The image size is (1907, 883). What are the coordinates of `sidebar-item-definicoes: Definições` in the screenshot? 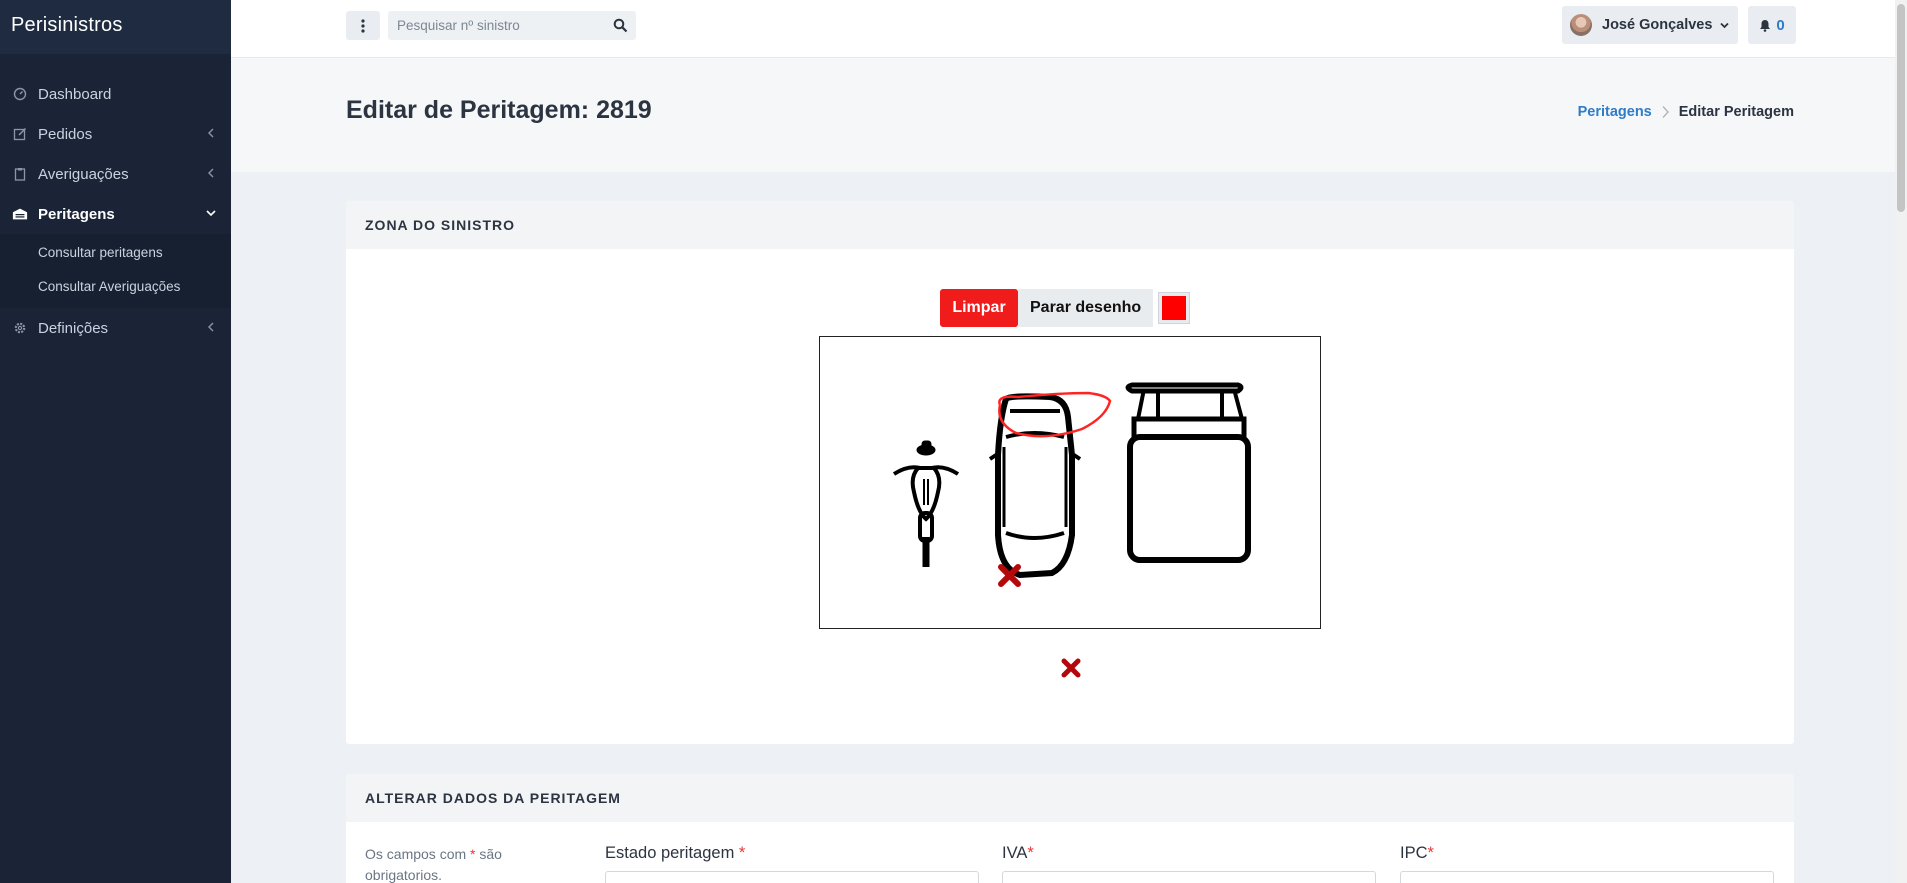 It's located at (115, 328).